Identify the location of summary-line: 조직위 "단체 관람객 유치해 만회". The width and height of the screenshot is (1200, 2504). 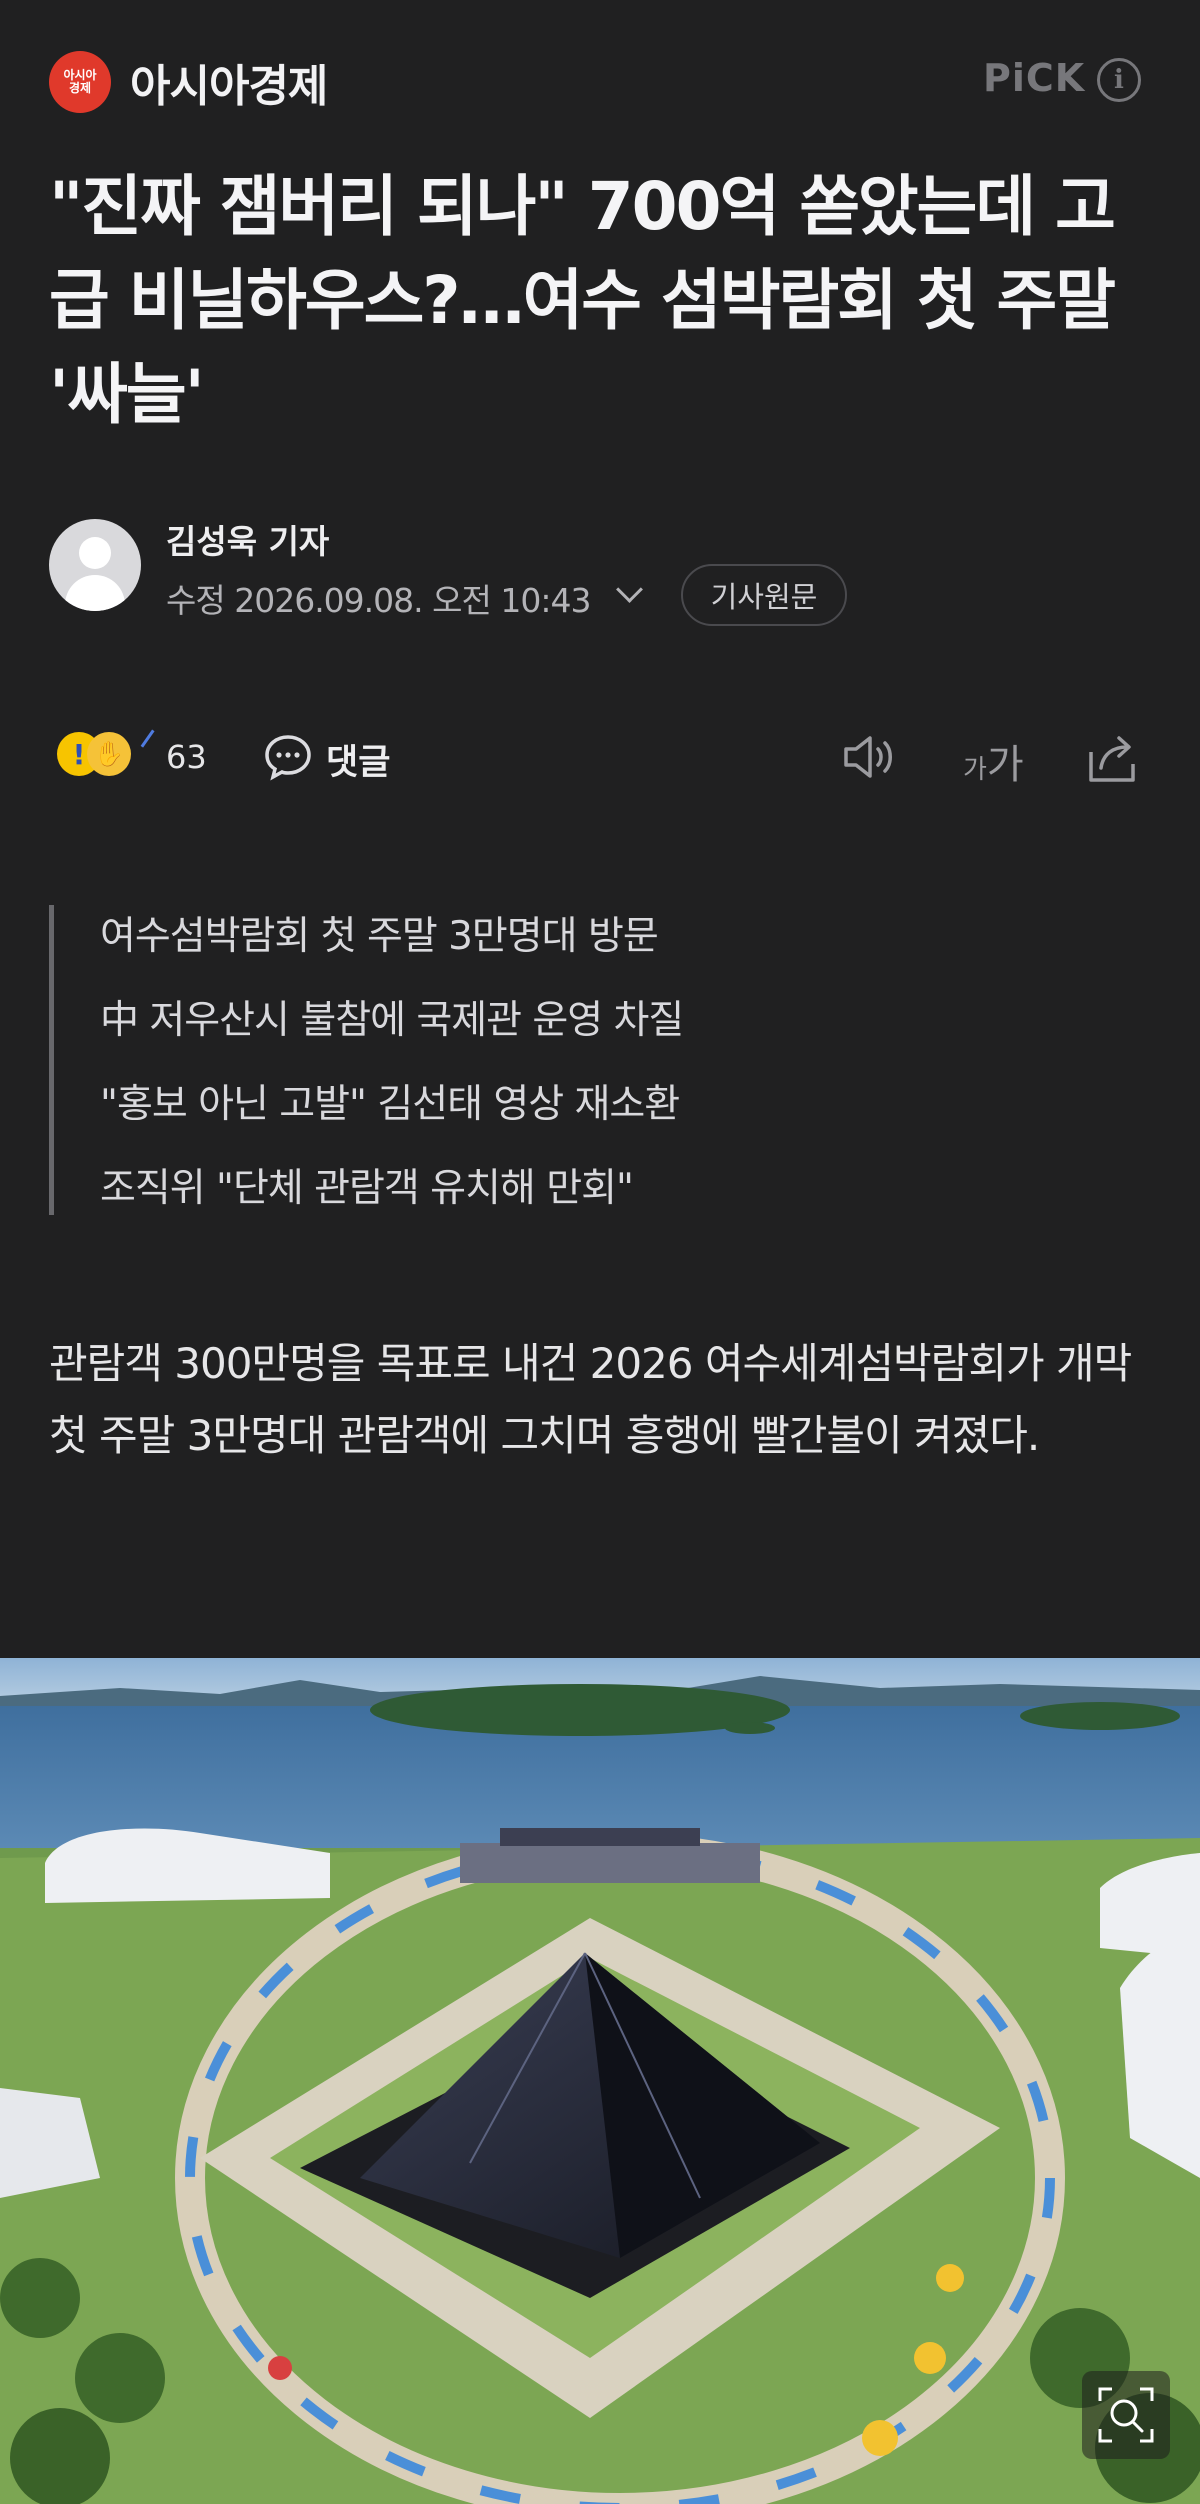
(367, 1188).